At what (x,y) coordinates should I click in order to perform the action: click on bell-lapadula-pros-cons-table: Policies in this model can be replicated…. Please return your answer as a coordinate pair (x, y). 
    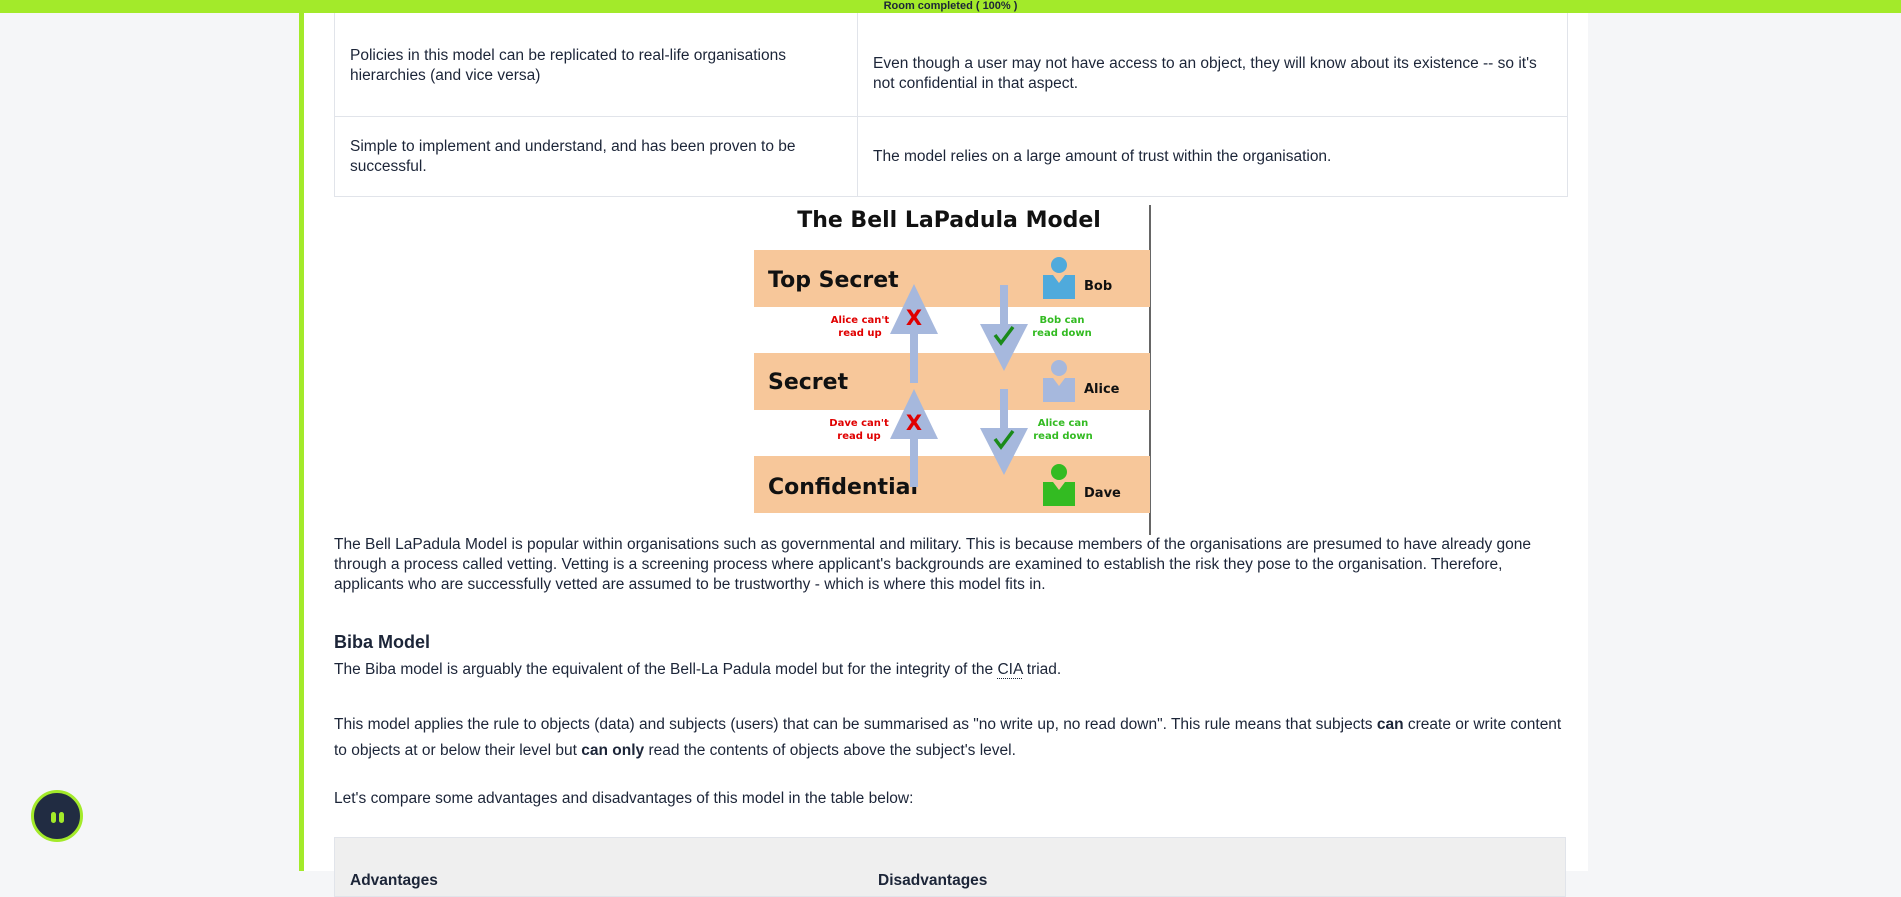
    Looking at the image, I should click on (951, 105).